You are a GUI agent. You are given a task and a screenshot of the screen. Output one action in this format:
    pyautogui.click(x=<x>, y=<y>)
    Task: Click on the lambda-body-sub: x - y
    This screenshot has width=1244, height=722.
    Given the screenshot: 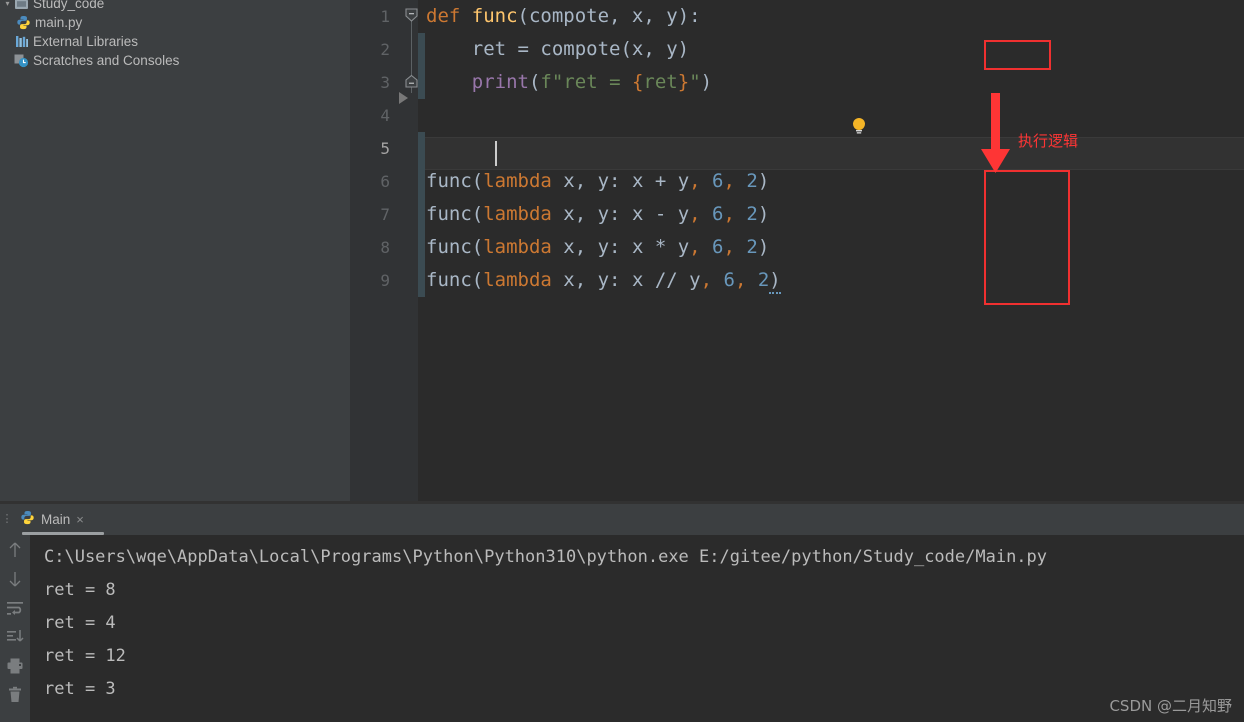 What is the action you would take?
    pyautogui.click(x=660, y=214)
    